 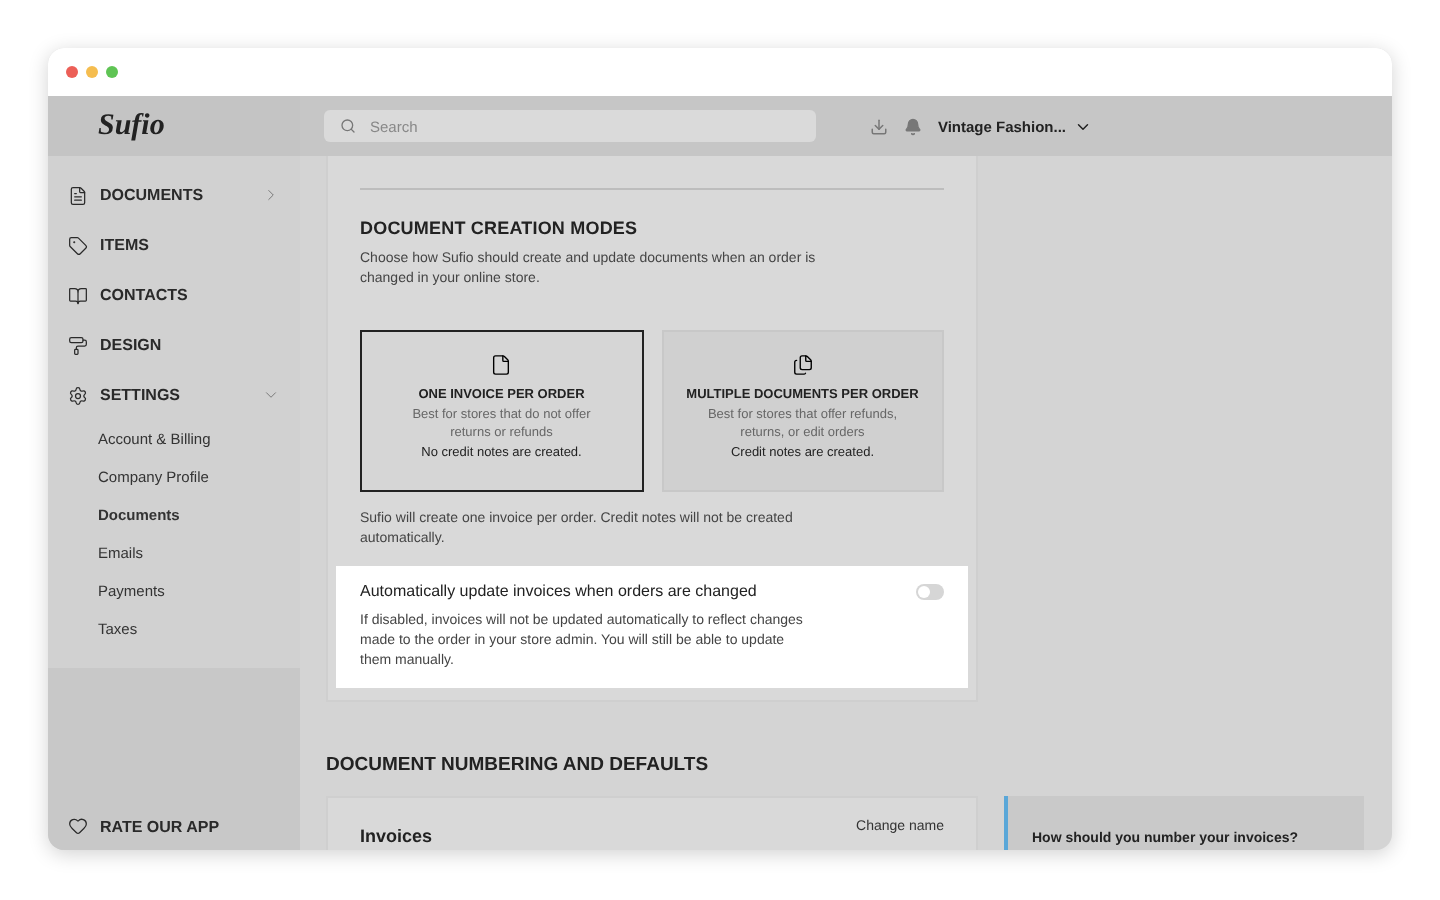 I want to click on bell-icon, so click(x=912, y=126).